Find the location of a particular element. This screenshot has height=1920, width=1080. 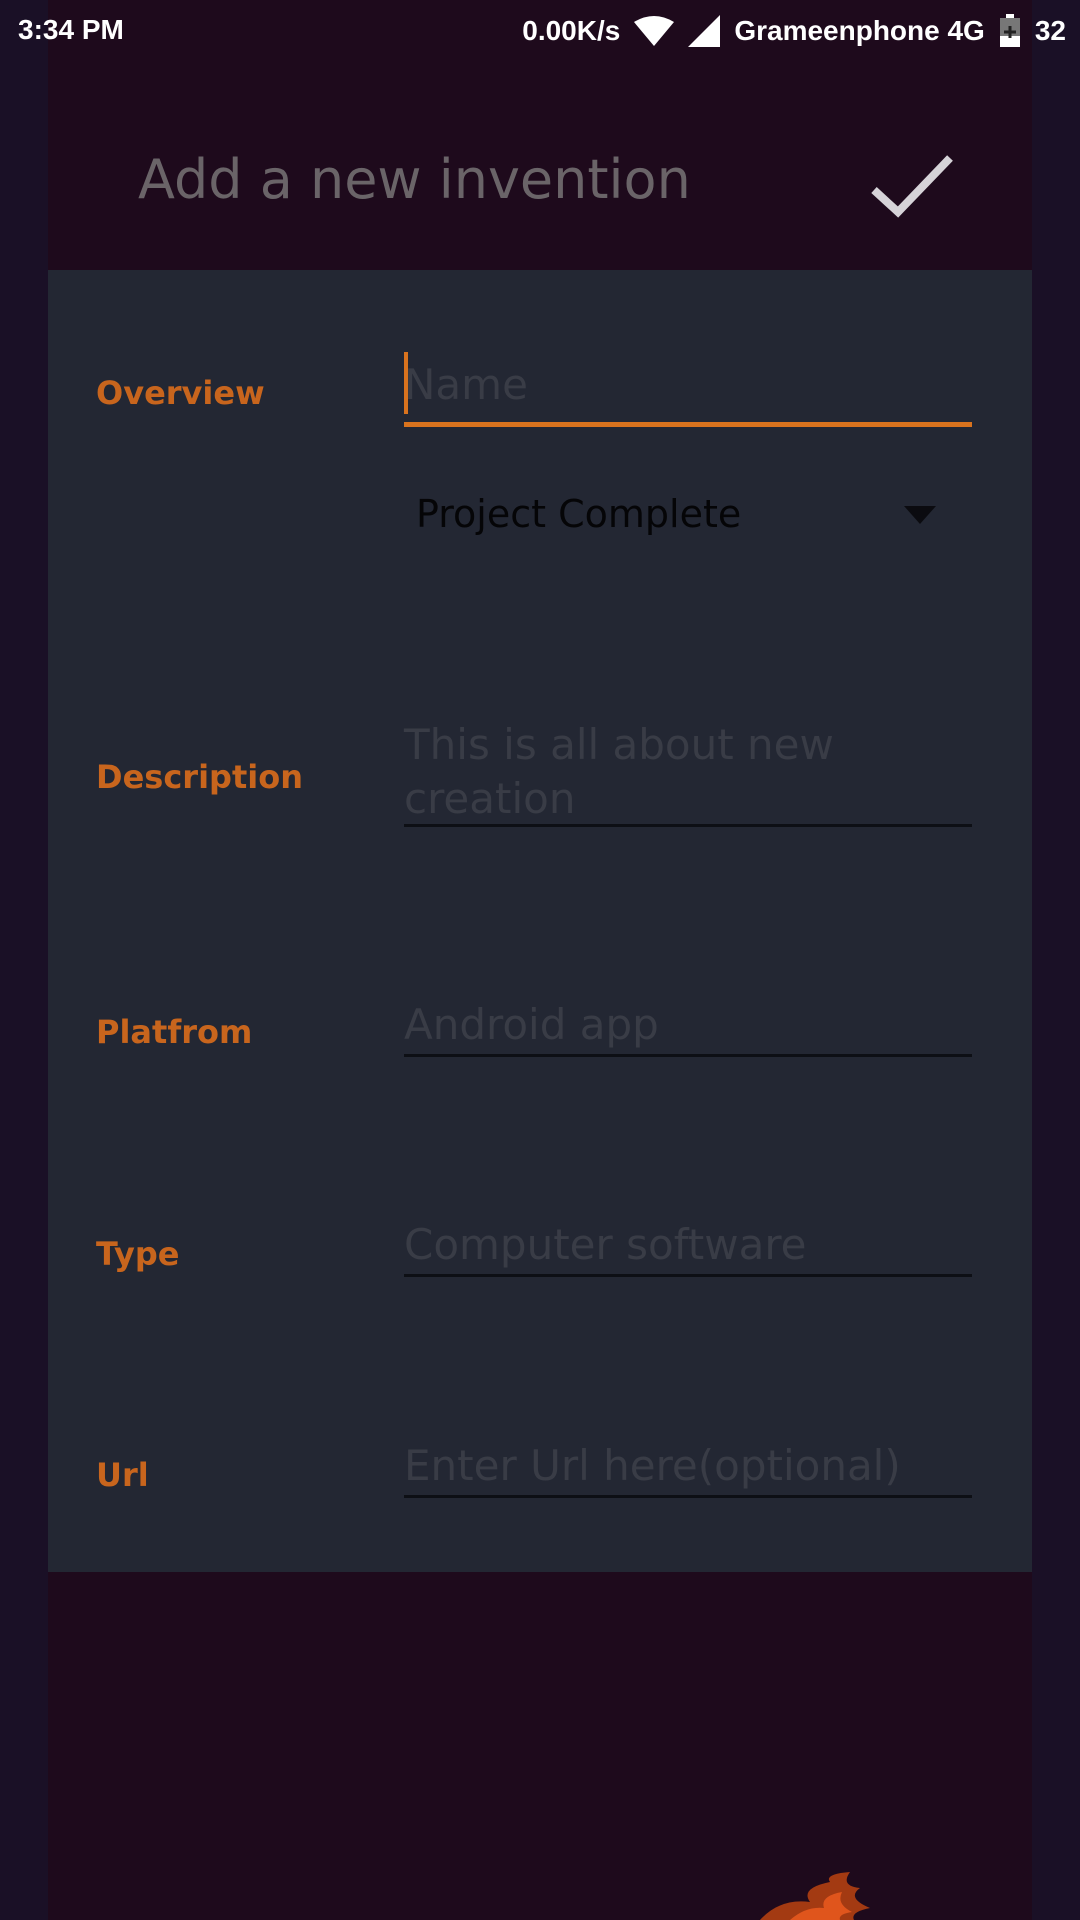

dialog-header: Add a new invention is located at coordinates (540, 165).